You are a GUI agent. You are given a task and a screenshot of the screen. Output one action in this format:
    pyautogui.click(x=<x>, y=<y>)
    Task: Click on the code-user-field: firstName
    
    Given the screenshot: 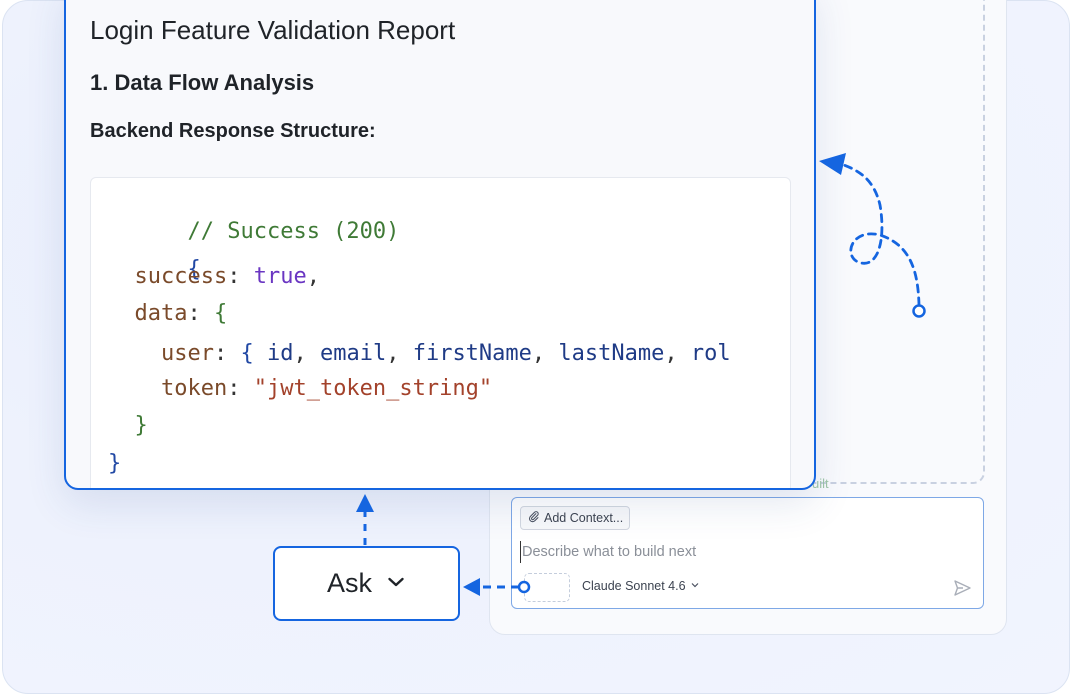 What is the action you would take?
    pyautogui.click(x=472, y=353)
    